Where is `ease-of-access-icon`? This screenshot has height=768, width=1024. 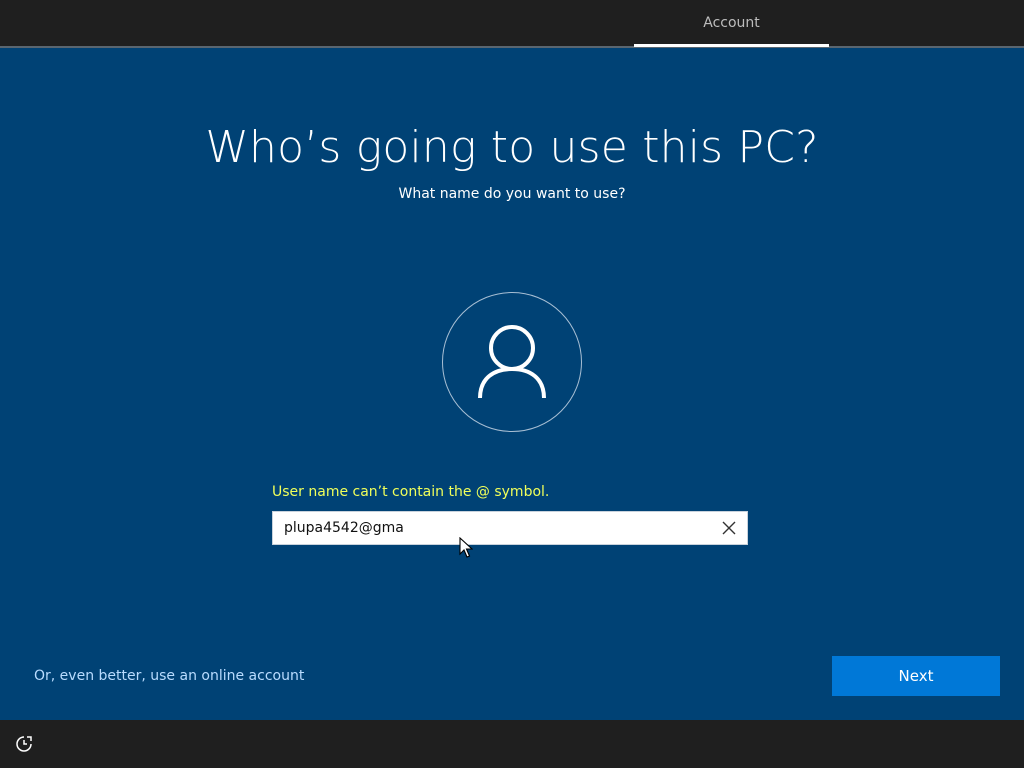 ease-of-access-icon is located at coordinates (24, 744).